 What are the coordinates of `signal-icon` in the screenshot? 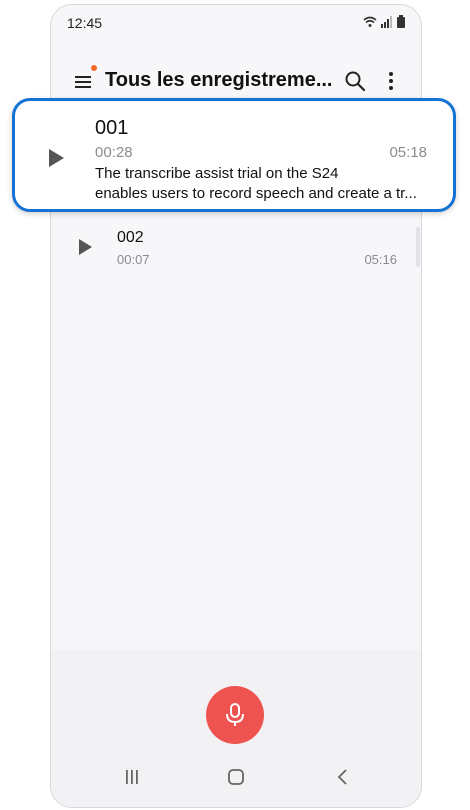 It's located at (386, 21).